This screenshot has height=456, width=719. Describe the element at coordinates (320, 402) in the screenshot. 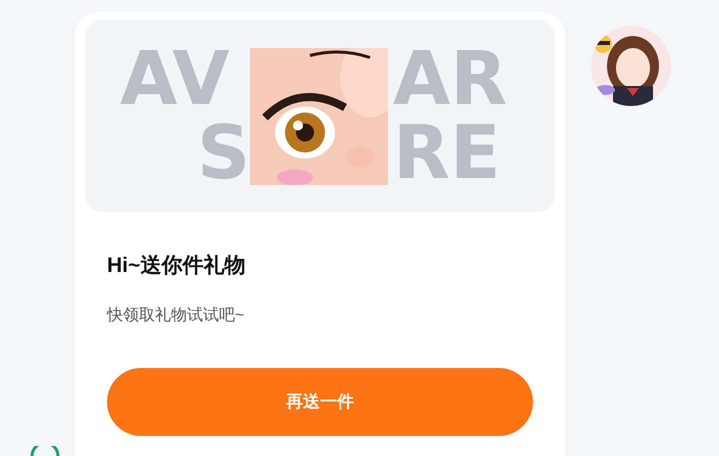

I see `send-again-button: 再送一件` at that location.